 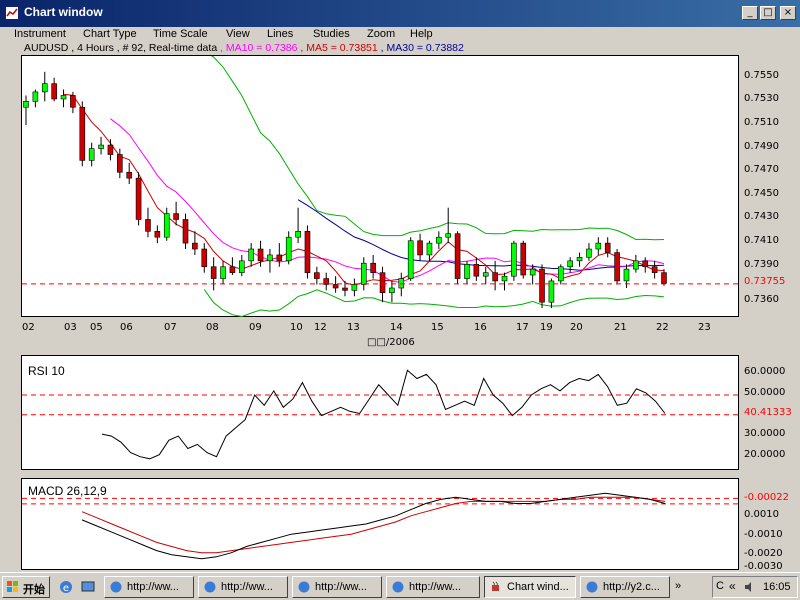 What do you see at coordinates (12, 586) in the screenshot?
I see `windows-logo-icon` at bounding box center [12, 586].